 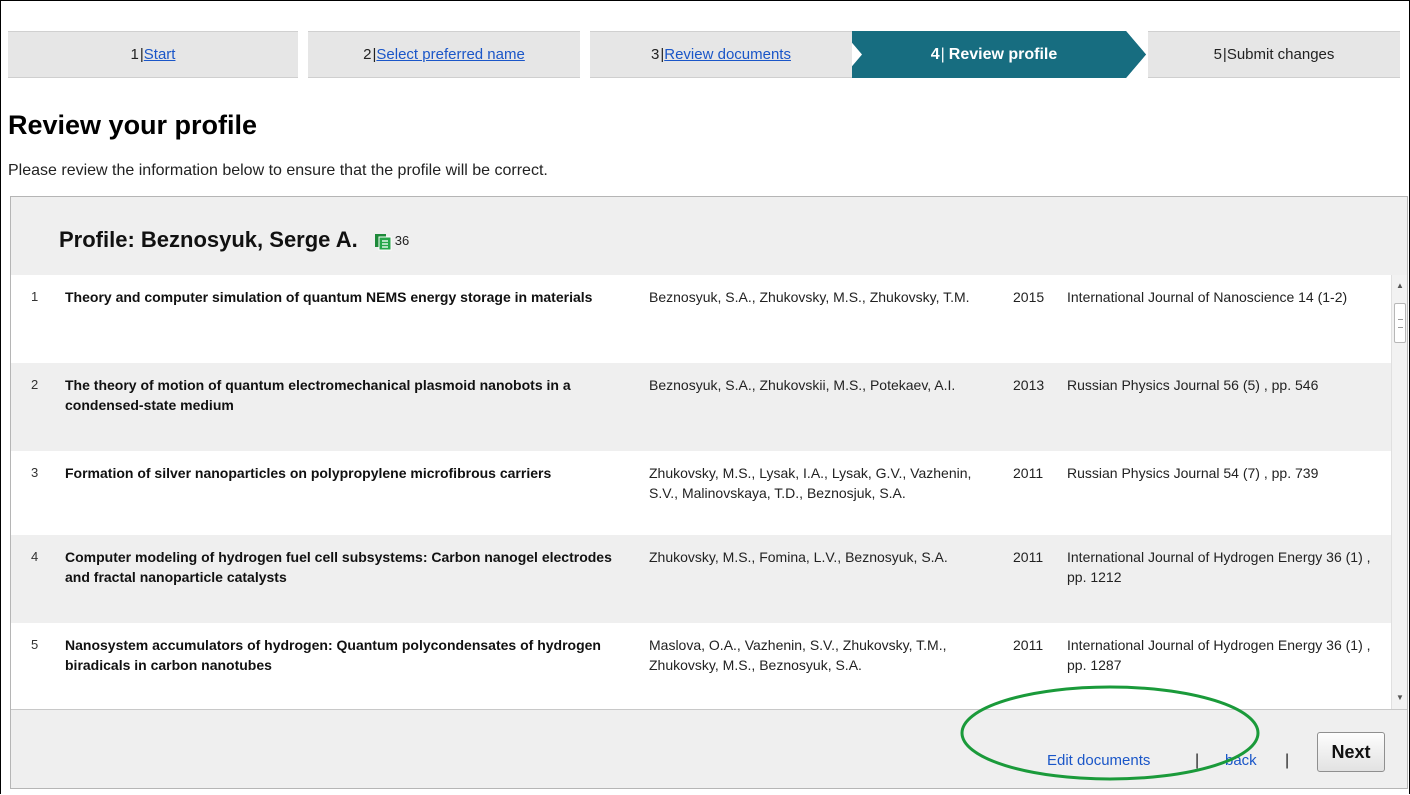 I want to click on scroll-down-icon: ▼, so click(x=1400, y=697).